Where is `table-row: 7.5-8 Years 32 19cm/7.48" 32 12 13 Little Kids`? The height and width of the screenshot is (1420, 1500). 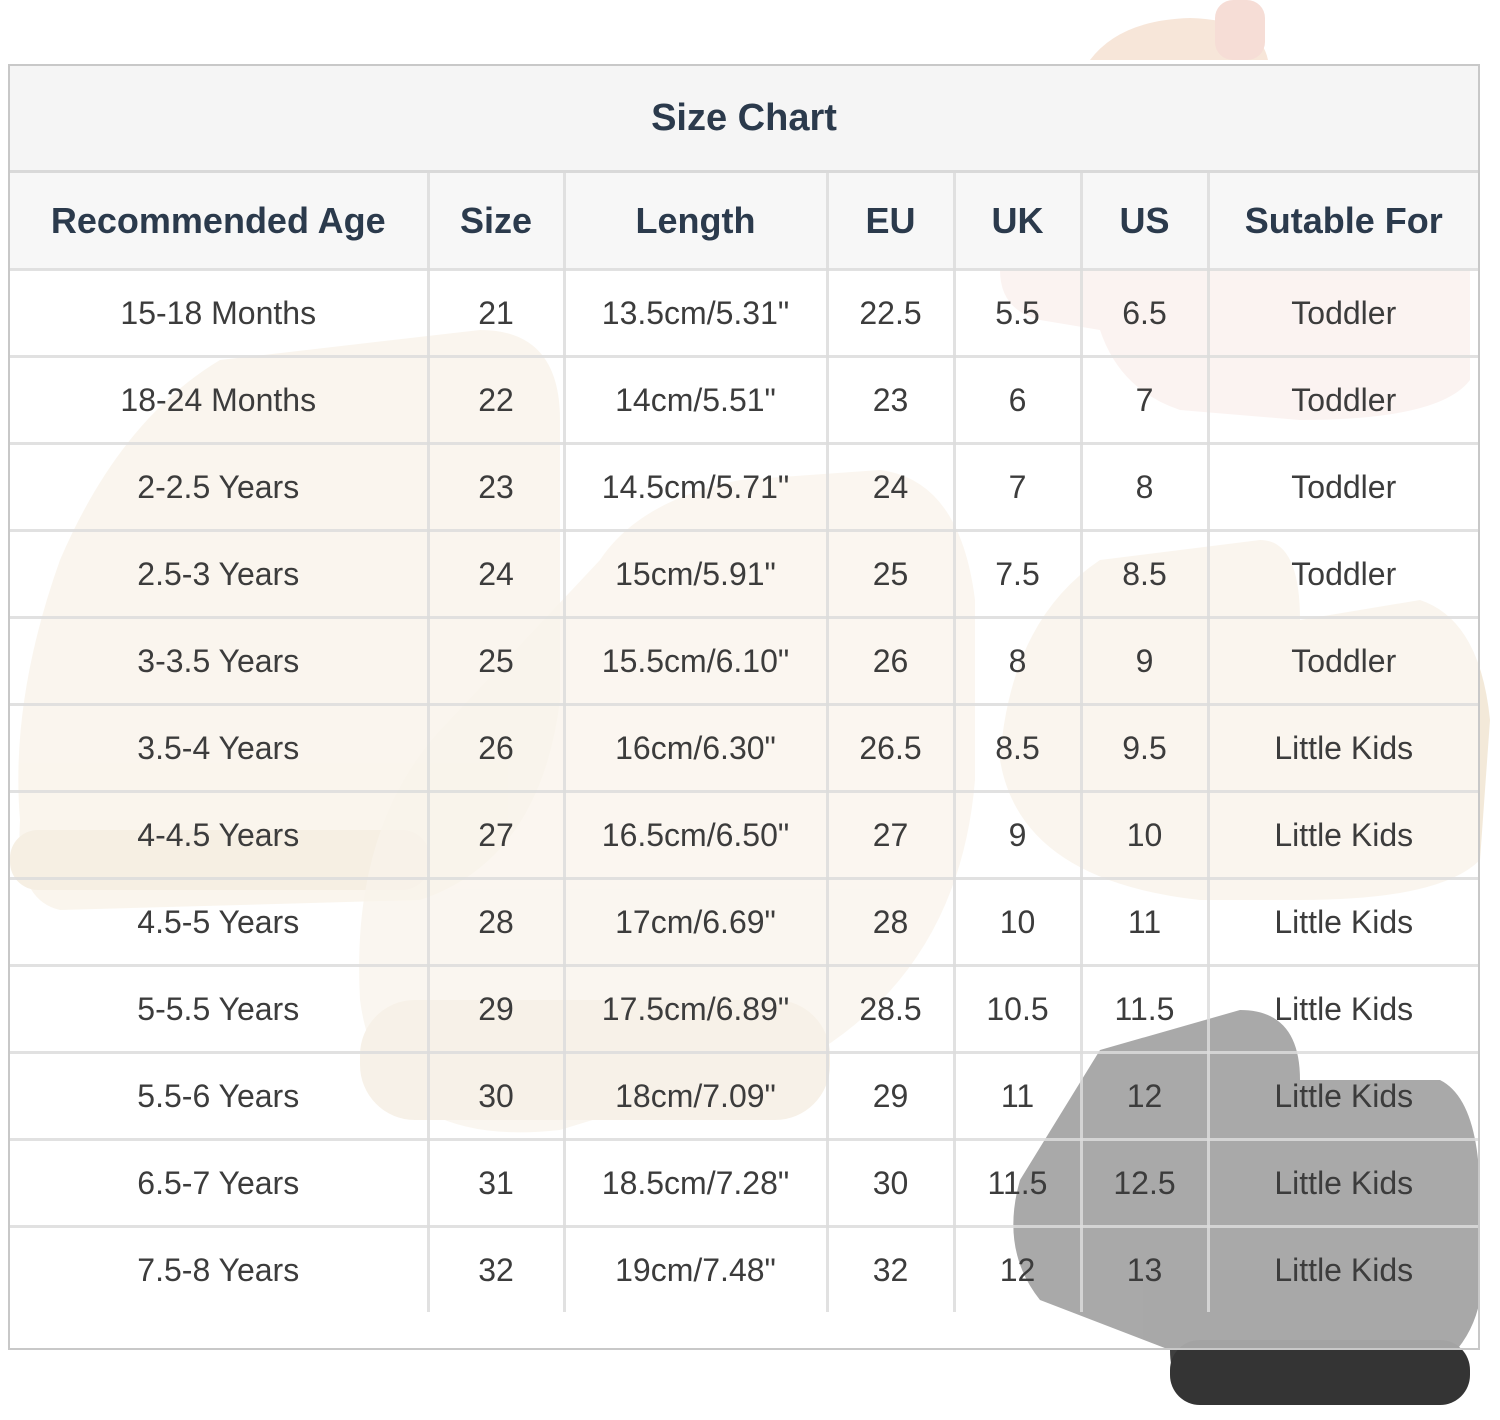
table-row: 7.5-8 Years 32 19cm/7.48" 32 12 13 Little Kids is located at coordinates (744, 1268).